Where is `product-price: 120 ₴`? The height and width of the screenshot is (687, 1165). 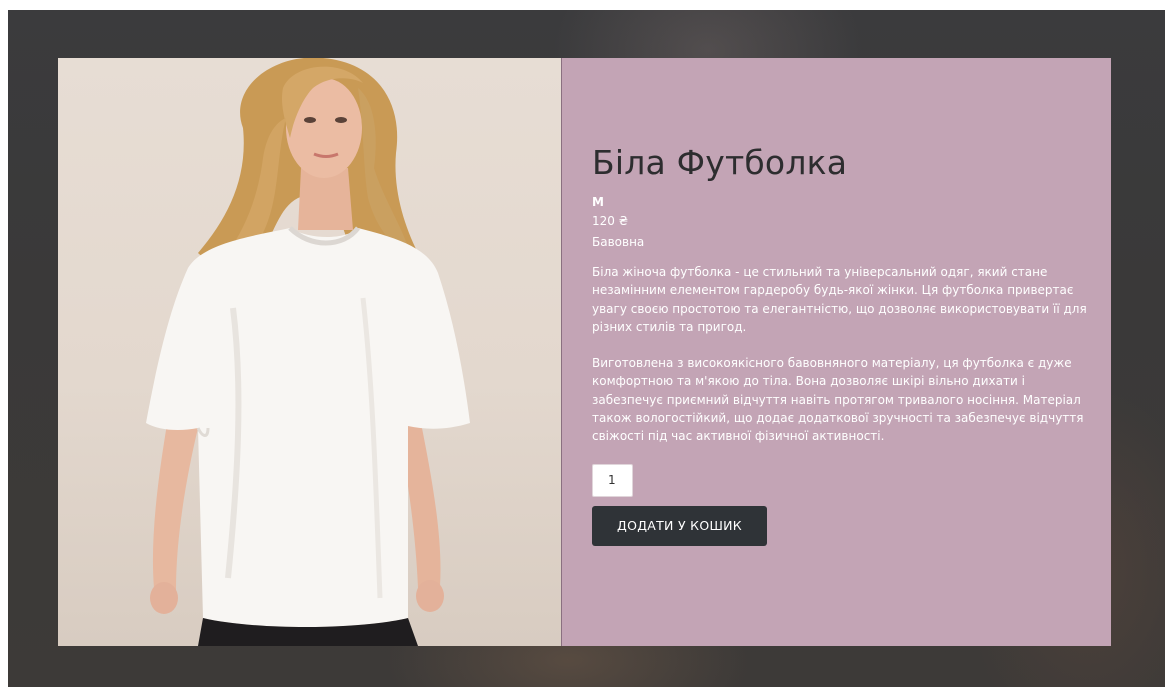
product-price: 120 ₴ is located at coordinates (610, 220).